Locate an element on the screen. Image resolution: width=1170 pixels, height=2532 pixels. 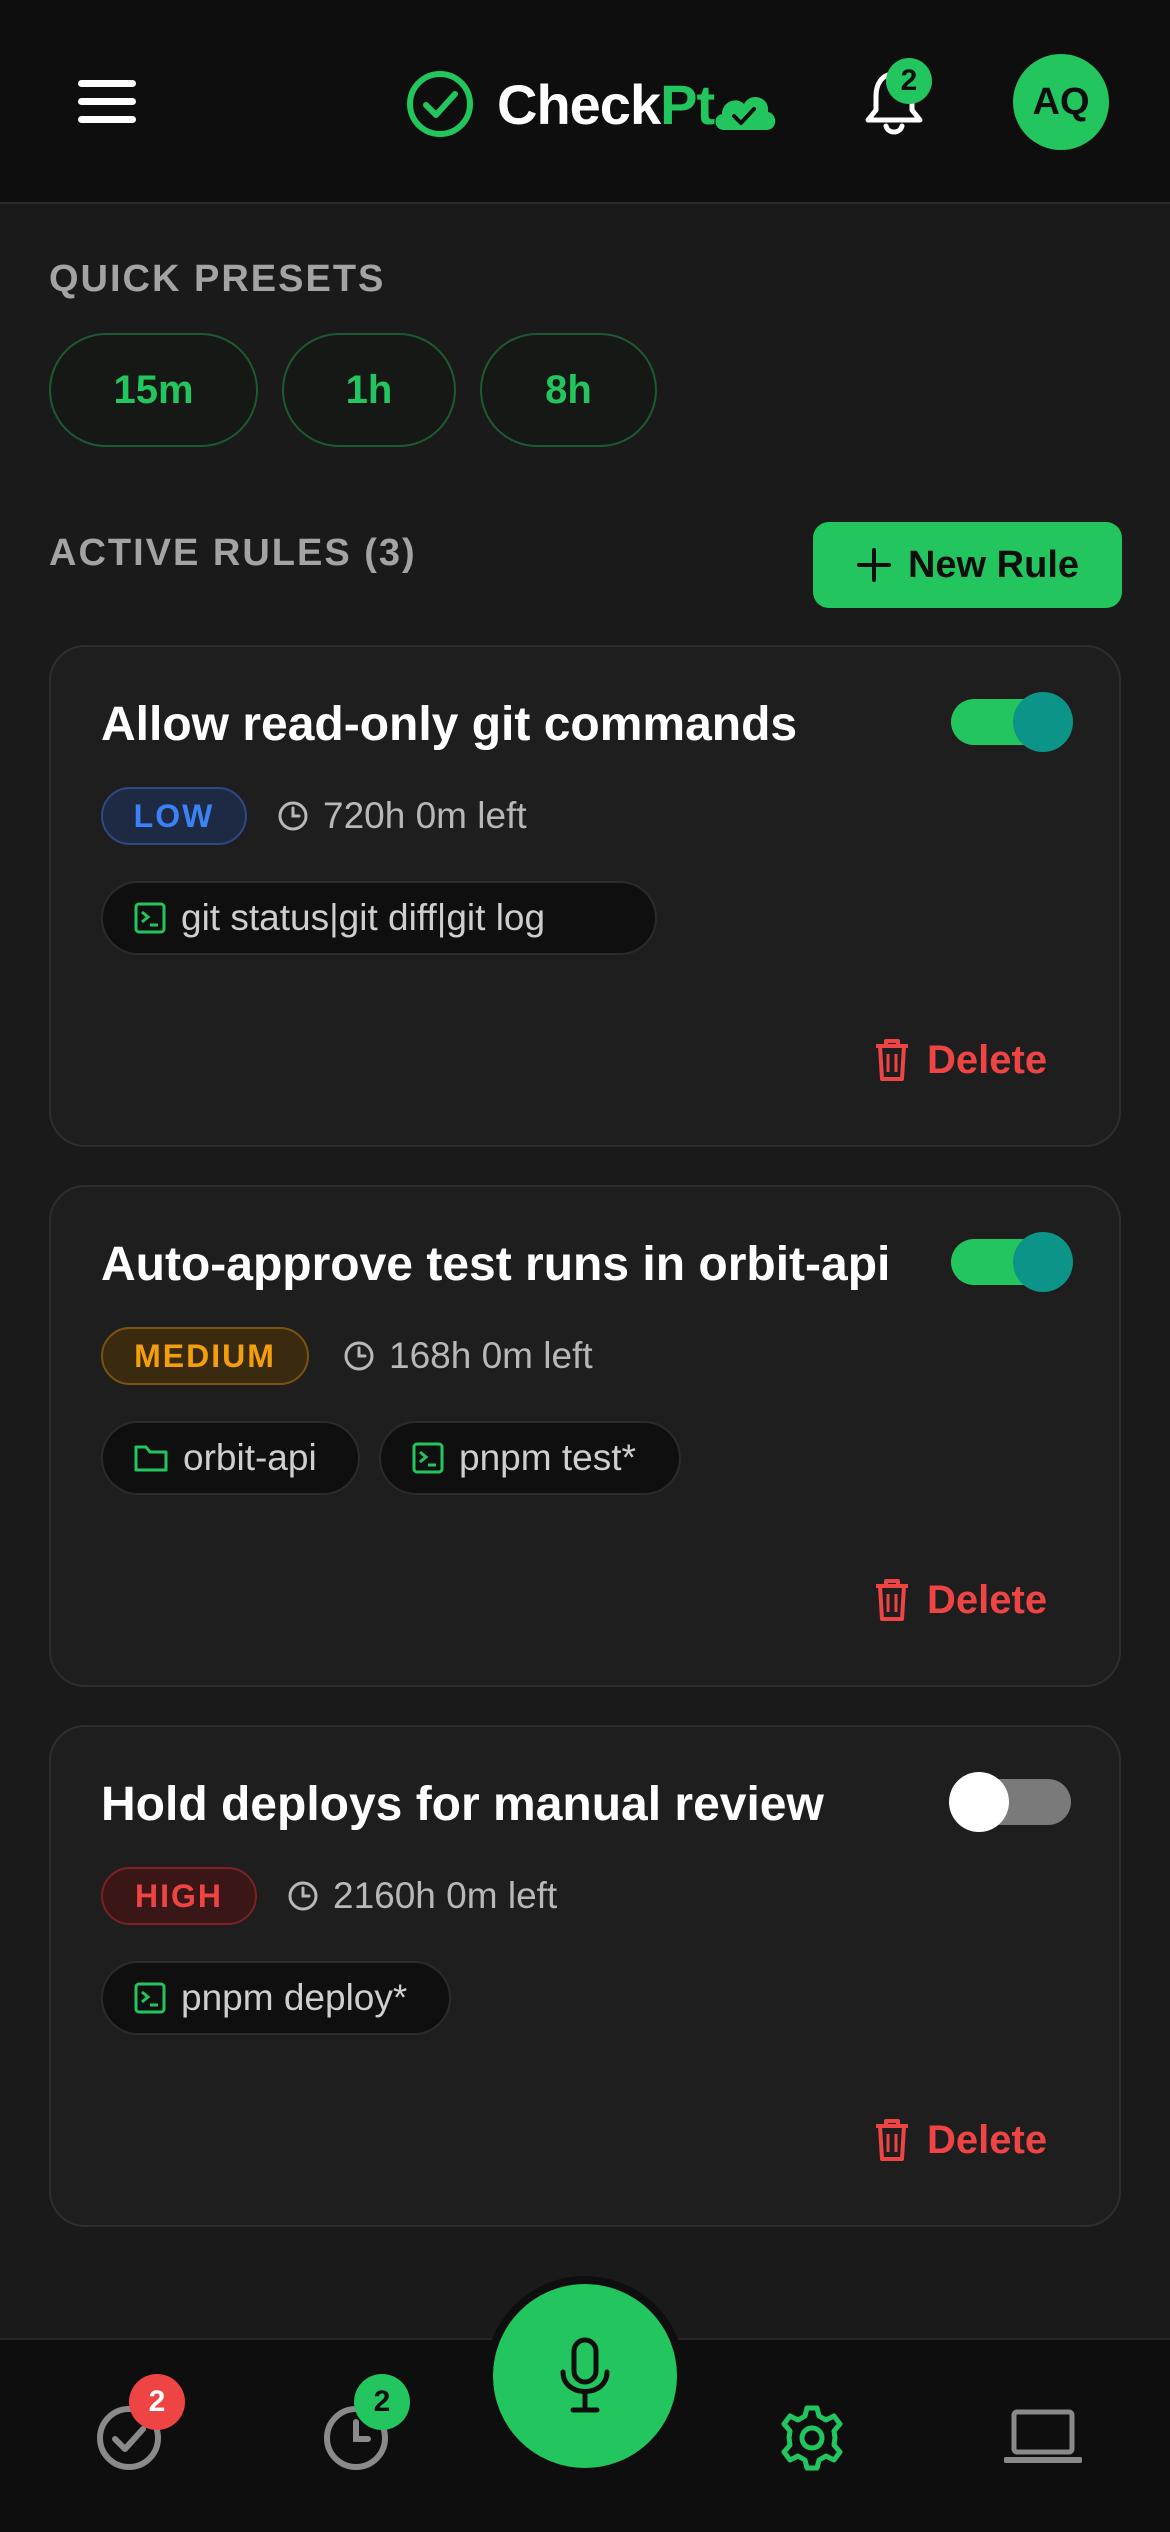
menu-button is located at coordinates (107, 102).